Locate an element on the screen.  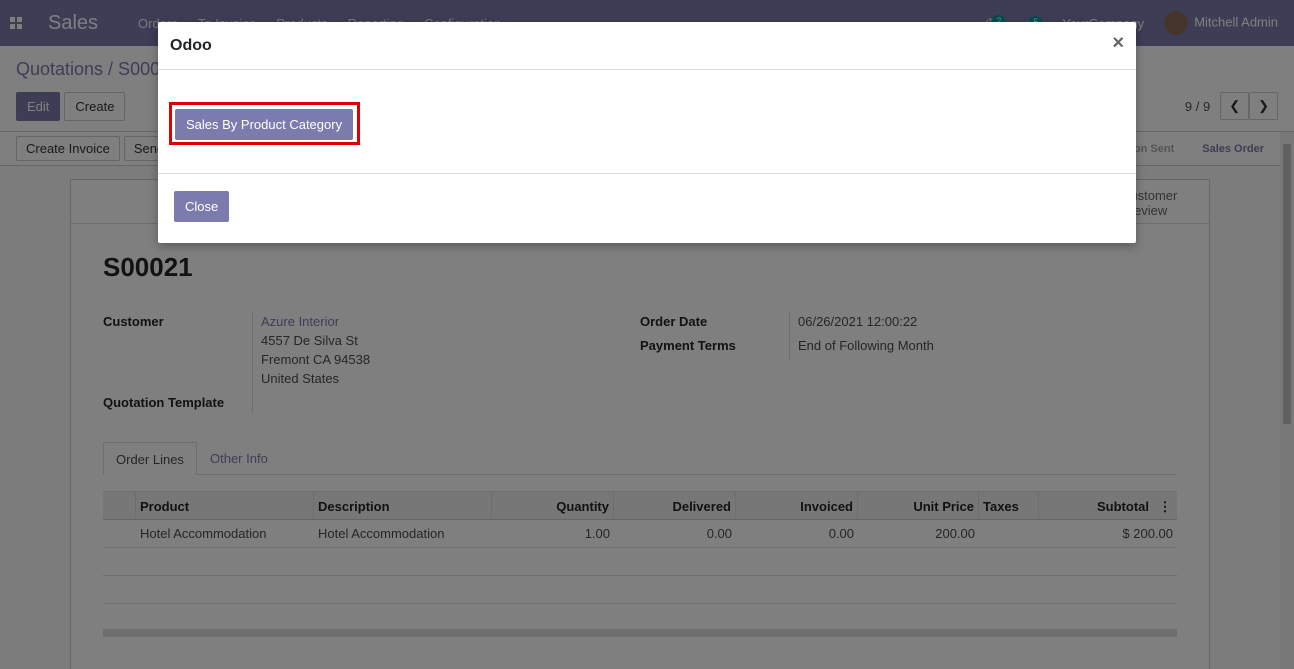
close-button: Close is located at coordinates (202, 206).